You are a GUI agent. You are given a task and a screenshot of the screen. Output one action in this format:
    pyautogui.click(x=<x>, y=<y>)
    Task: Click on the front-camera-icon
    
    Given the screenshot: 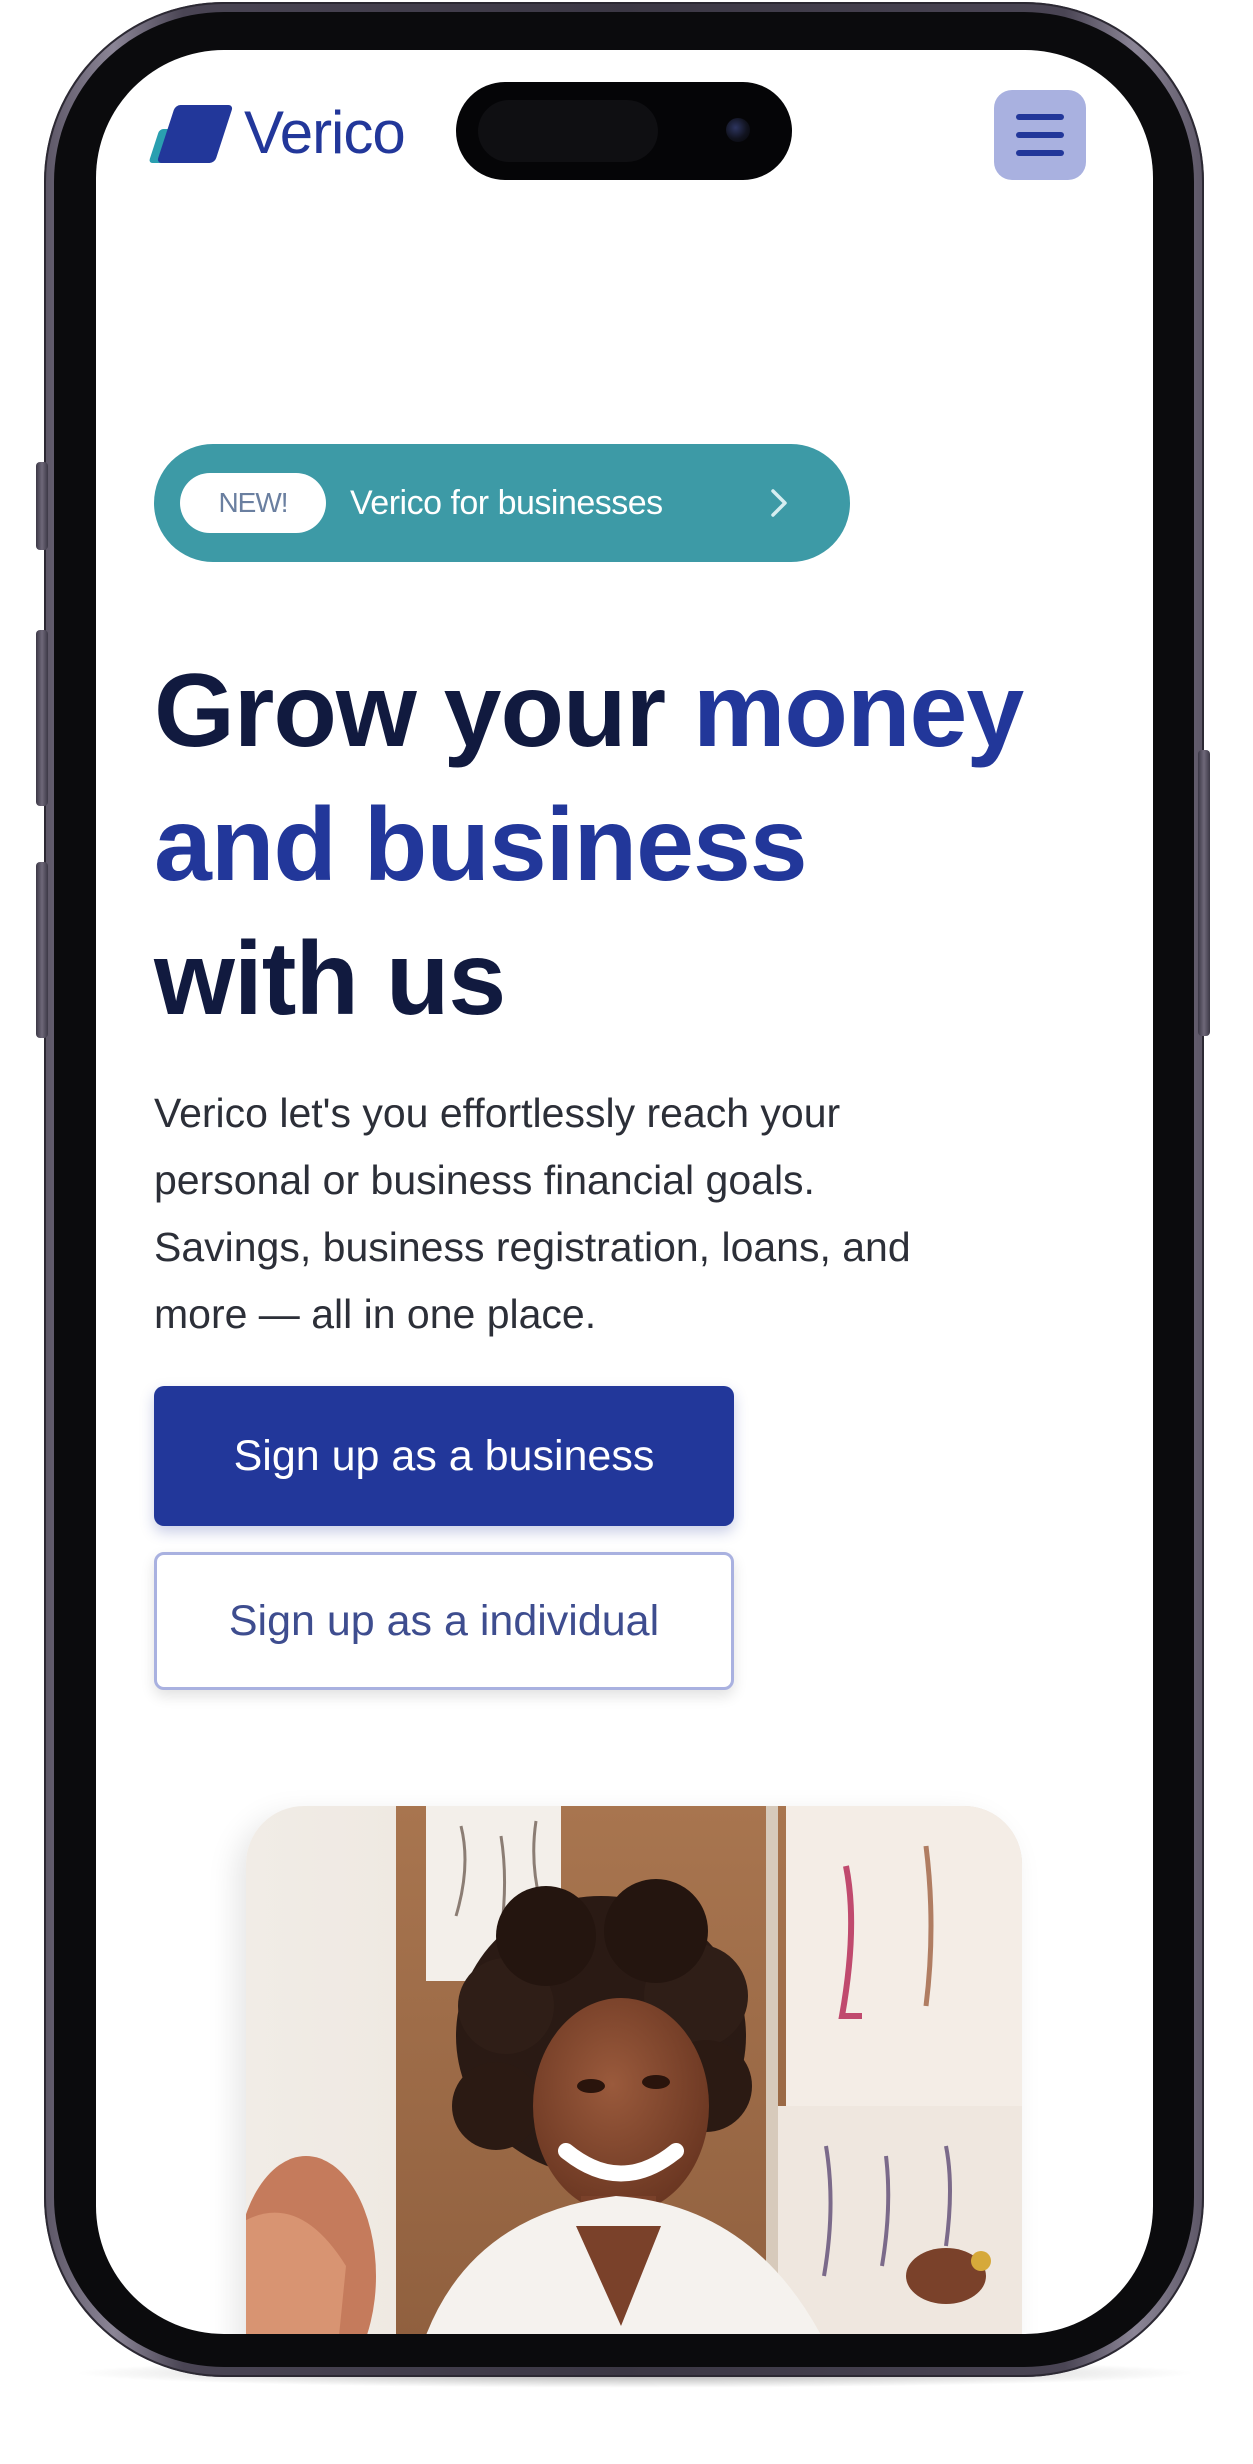 What is the action you would take?
    pyautogui.click(x=738, y=130)
    